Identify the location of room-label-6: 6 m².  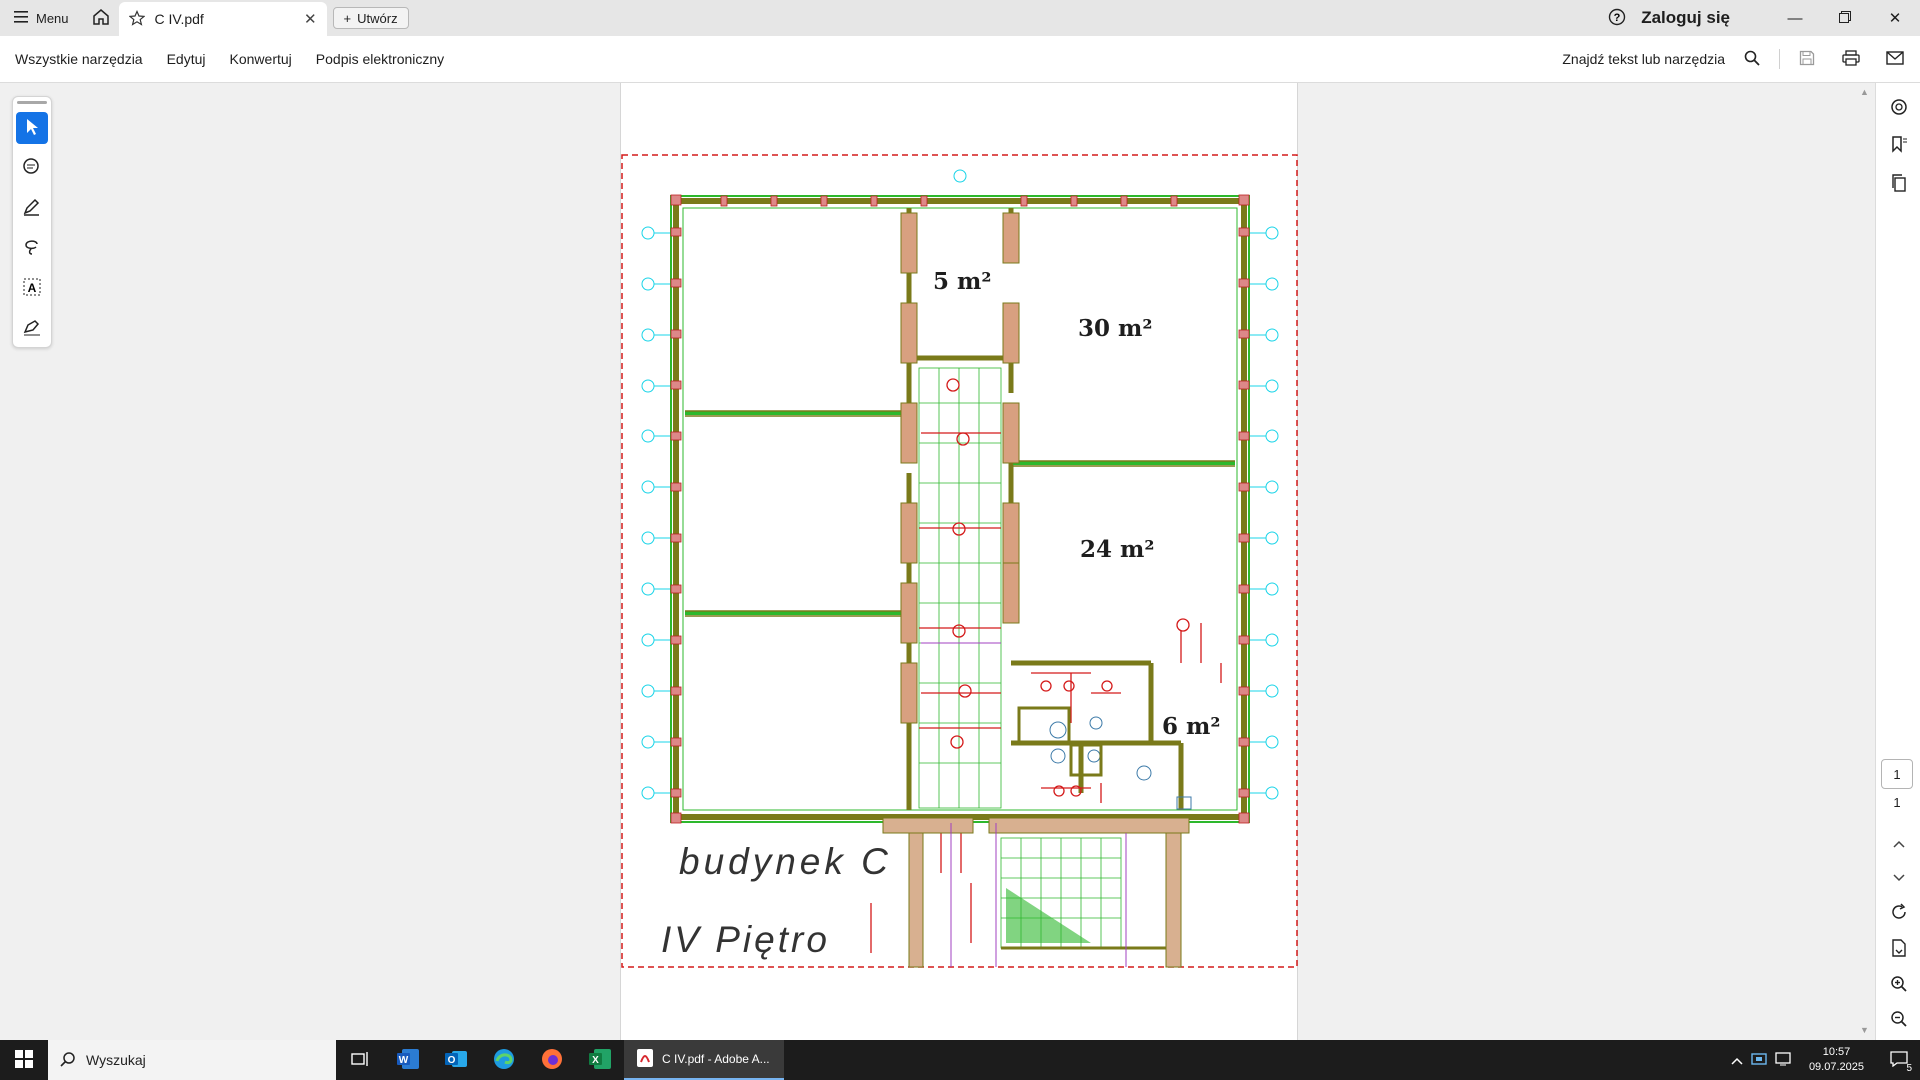
(1191, 726).